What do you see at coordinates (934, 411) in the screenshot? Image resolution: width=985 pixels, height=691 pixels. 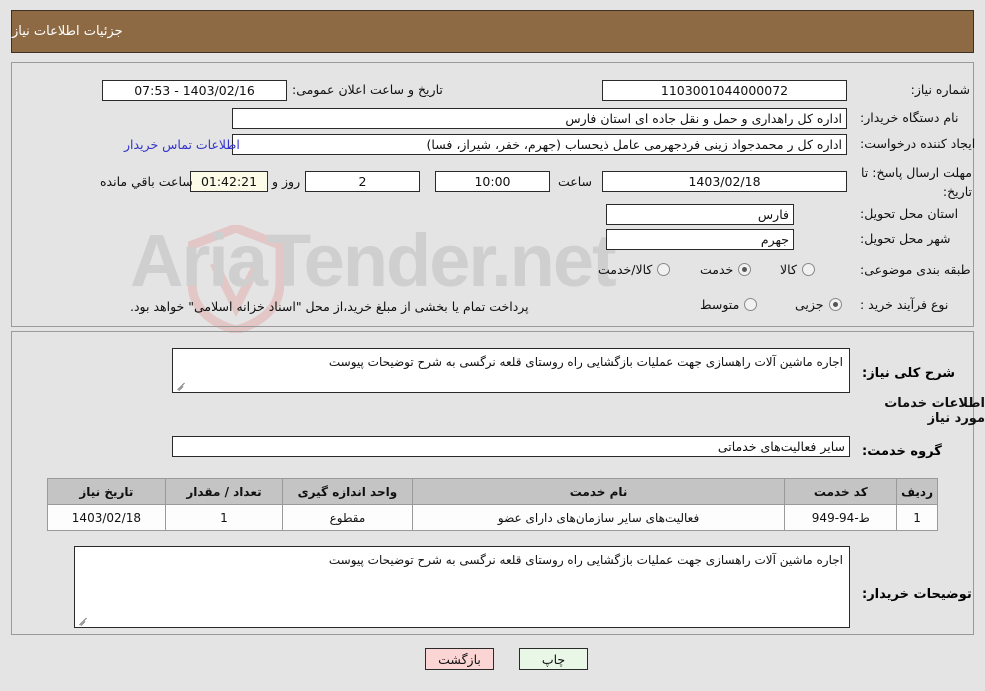 I see `services-section-heading: اطلاعات خدمات مورد نیاز` at bounding box center [934, 411].